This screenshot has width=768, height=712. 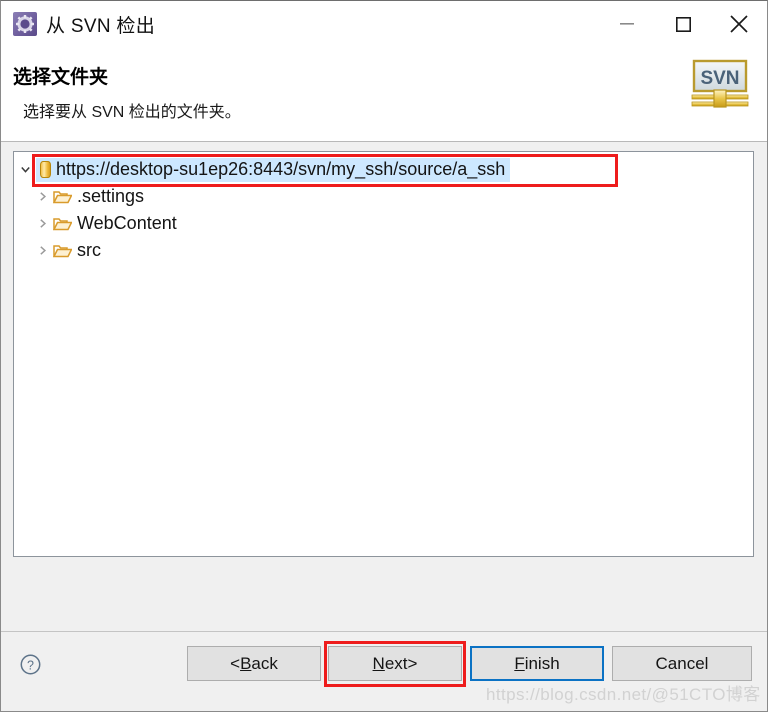 I want to click on tree-row-src: src, so click(x=383, y=250).